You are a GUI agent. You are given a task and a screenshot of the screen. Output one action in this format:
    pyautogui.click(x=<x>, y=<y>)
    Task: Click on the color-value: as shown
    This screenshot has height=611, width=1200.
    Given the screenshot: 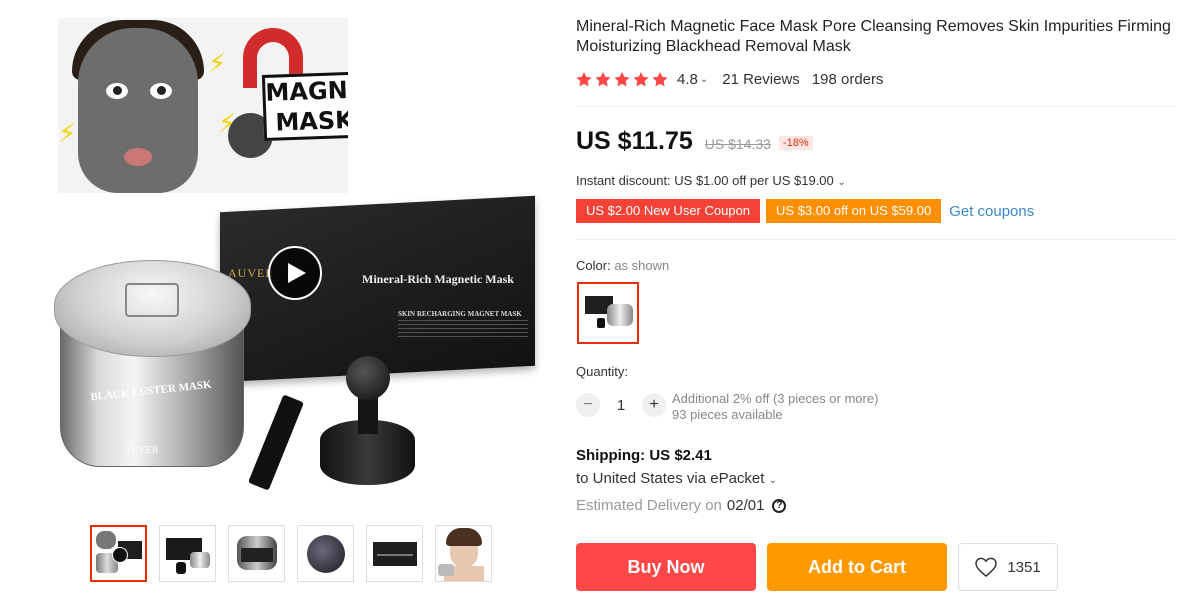 What is the action you would take?
    pyautogui.click(x=642, y=265)
    